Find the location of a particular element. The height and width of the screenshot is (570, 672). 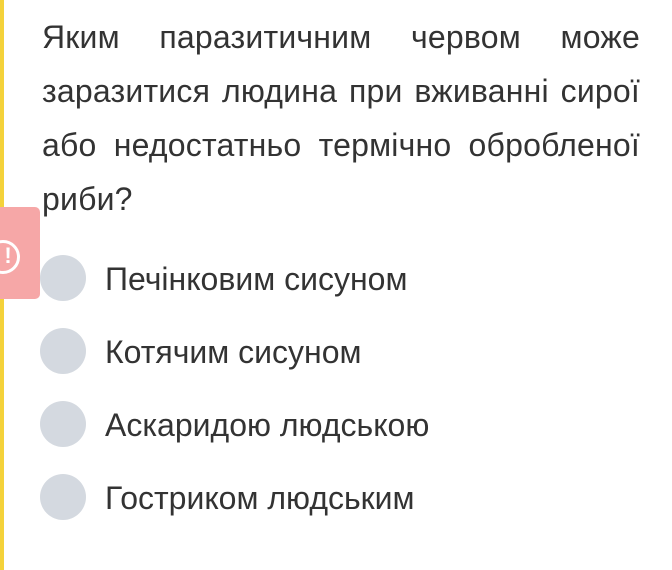

answer-option-label: Гостриком людським is located at coordinates (260, 498).